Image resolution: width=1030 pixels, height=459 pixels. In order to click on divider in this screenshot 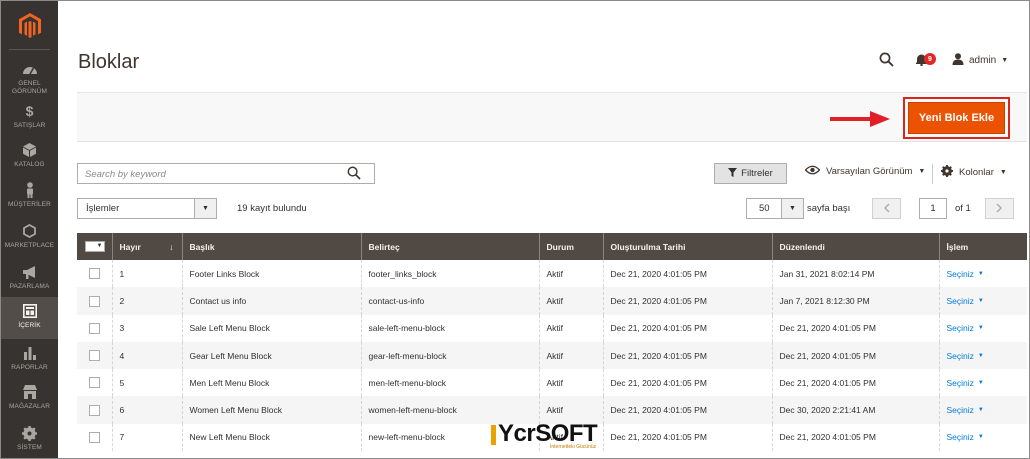, I will do `click(932, 174)`.